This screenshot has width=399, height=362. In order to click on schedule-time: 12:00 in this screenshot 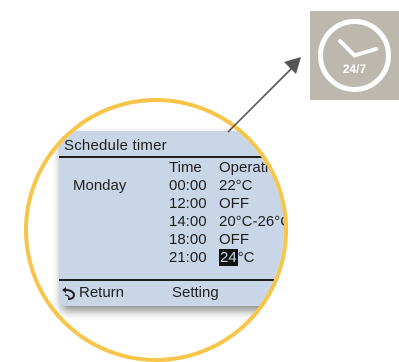, I will do `click(188, 204)`.